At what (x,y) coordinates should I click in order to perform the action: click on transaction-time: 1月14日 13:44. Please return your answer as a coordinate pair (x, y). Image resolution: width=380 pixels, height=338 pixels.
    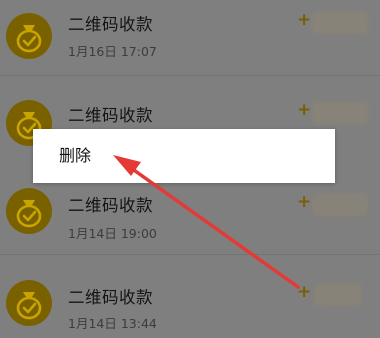
    Looking at the image, I should click on (112, 323).